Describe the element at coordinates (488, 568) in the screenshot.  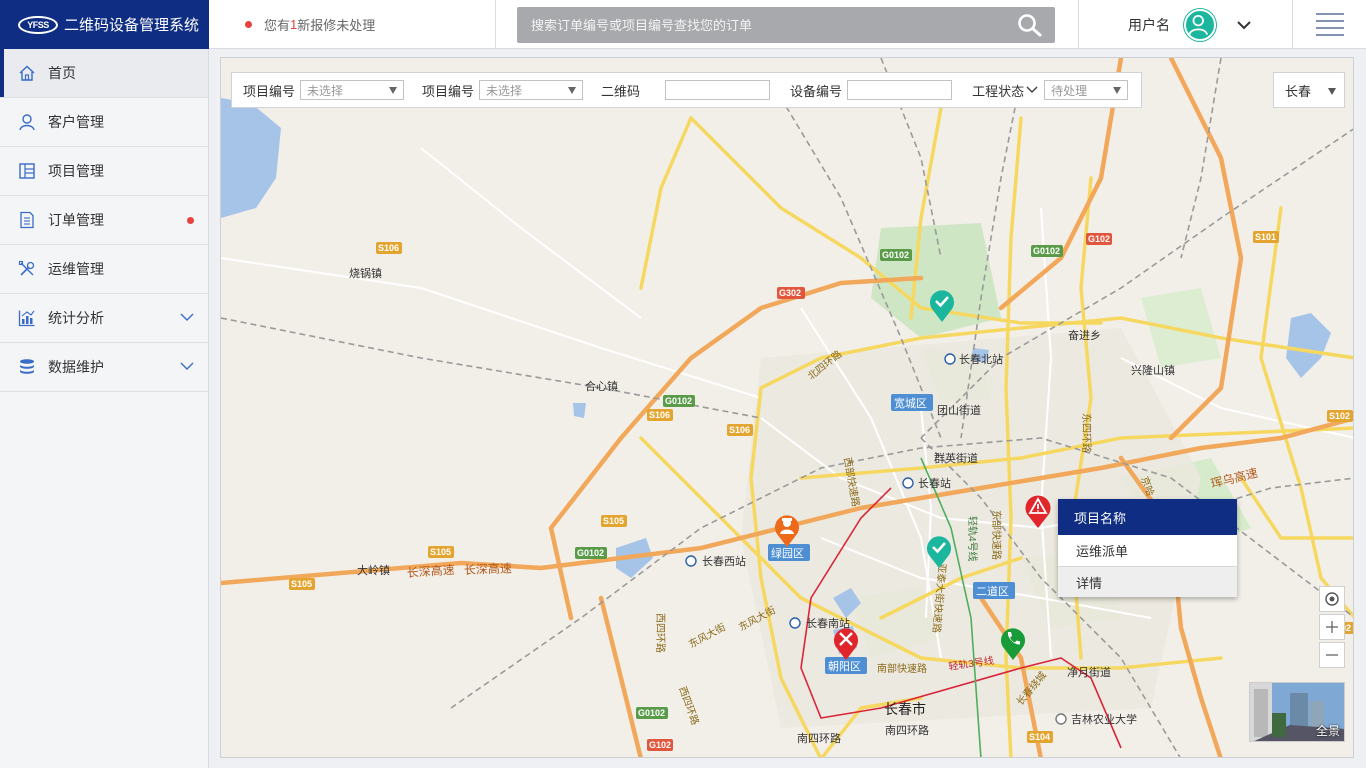
I see `map-label: 长深高速` at that location.